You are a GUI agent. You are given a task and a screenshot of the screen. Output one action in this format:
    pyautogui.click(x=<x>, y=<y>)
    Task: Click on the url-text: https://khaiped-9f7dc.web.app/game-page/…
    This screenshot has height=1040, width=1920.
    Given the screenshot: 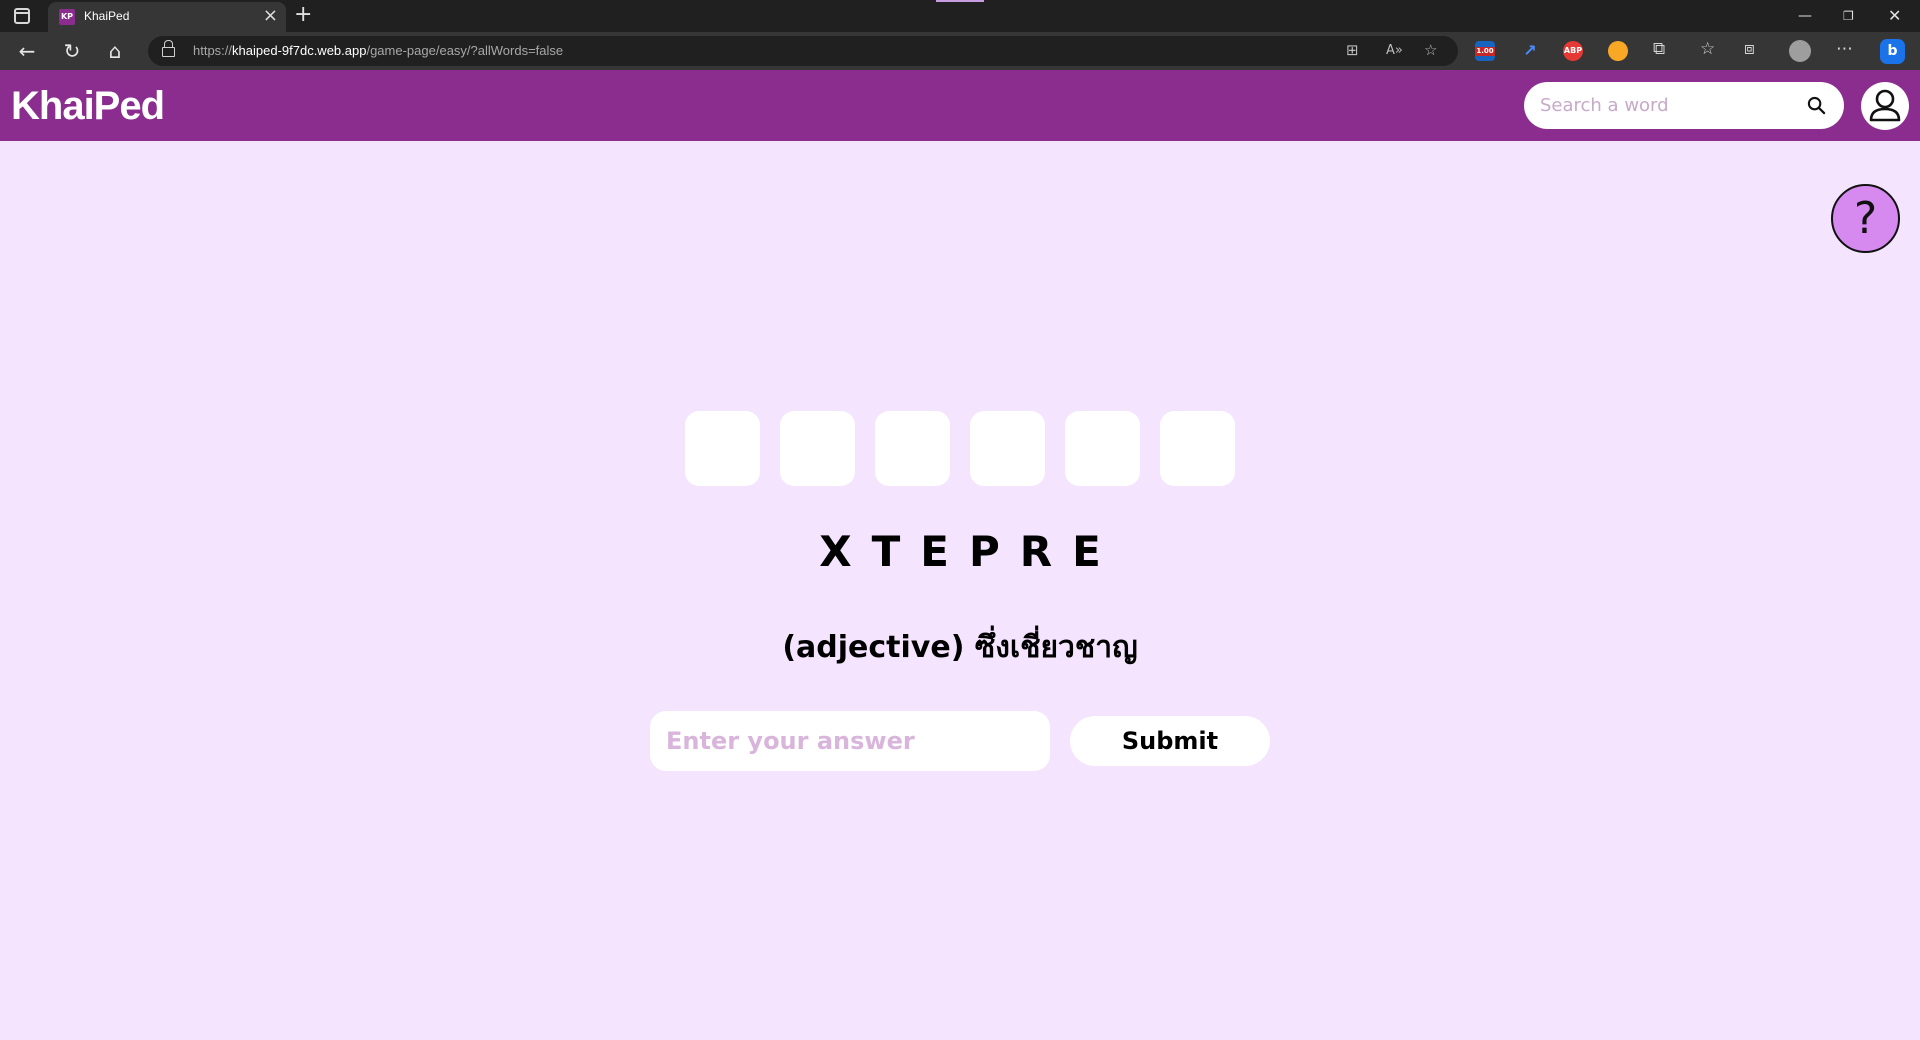 What is the action you would take?
    pyautogui.click(x=378, y=50)
    